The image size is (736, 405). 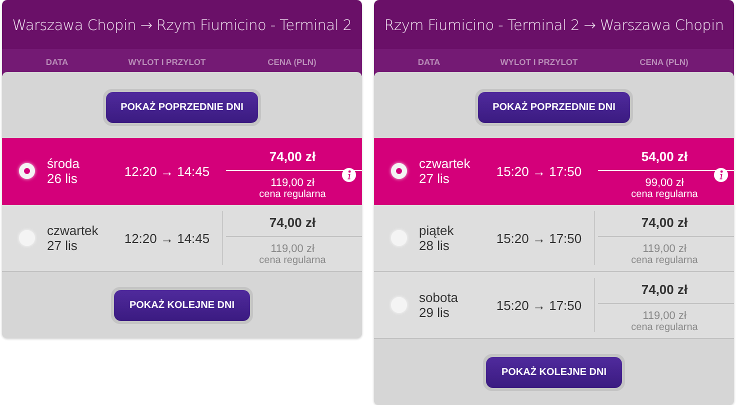 I want to click on date-label: 28 lis, so click(x=434, y=245).